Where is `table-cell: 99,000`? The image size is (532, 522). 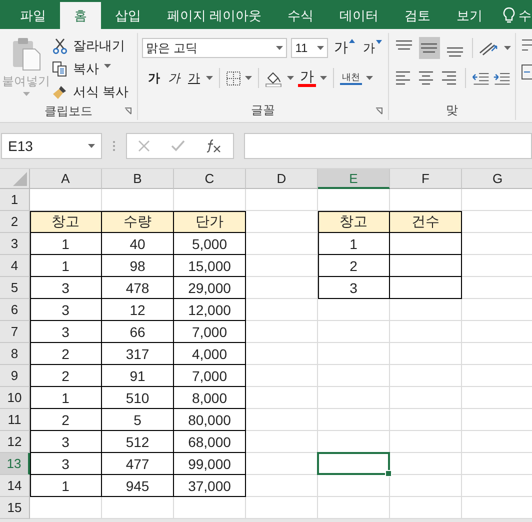 table-cell: 99,000 is located at coordinates (210, 464).